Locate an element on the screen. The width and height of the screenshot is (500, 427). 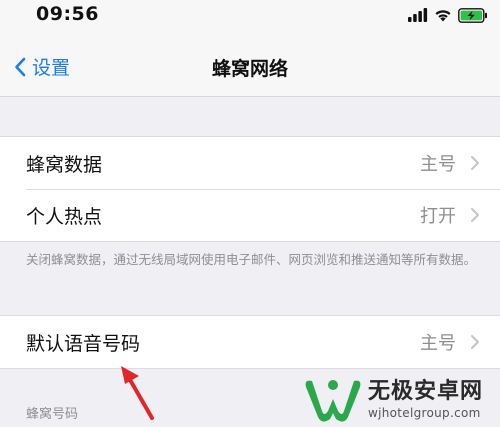
watermark-text: 无极安卓网 wjhotelgroup.com is located at coordinates (425, 400).